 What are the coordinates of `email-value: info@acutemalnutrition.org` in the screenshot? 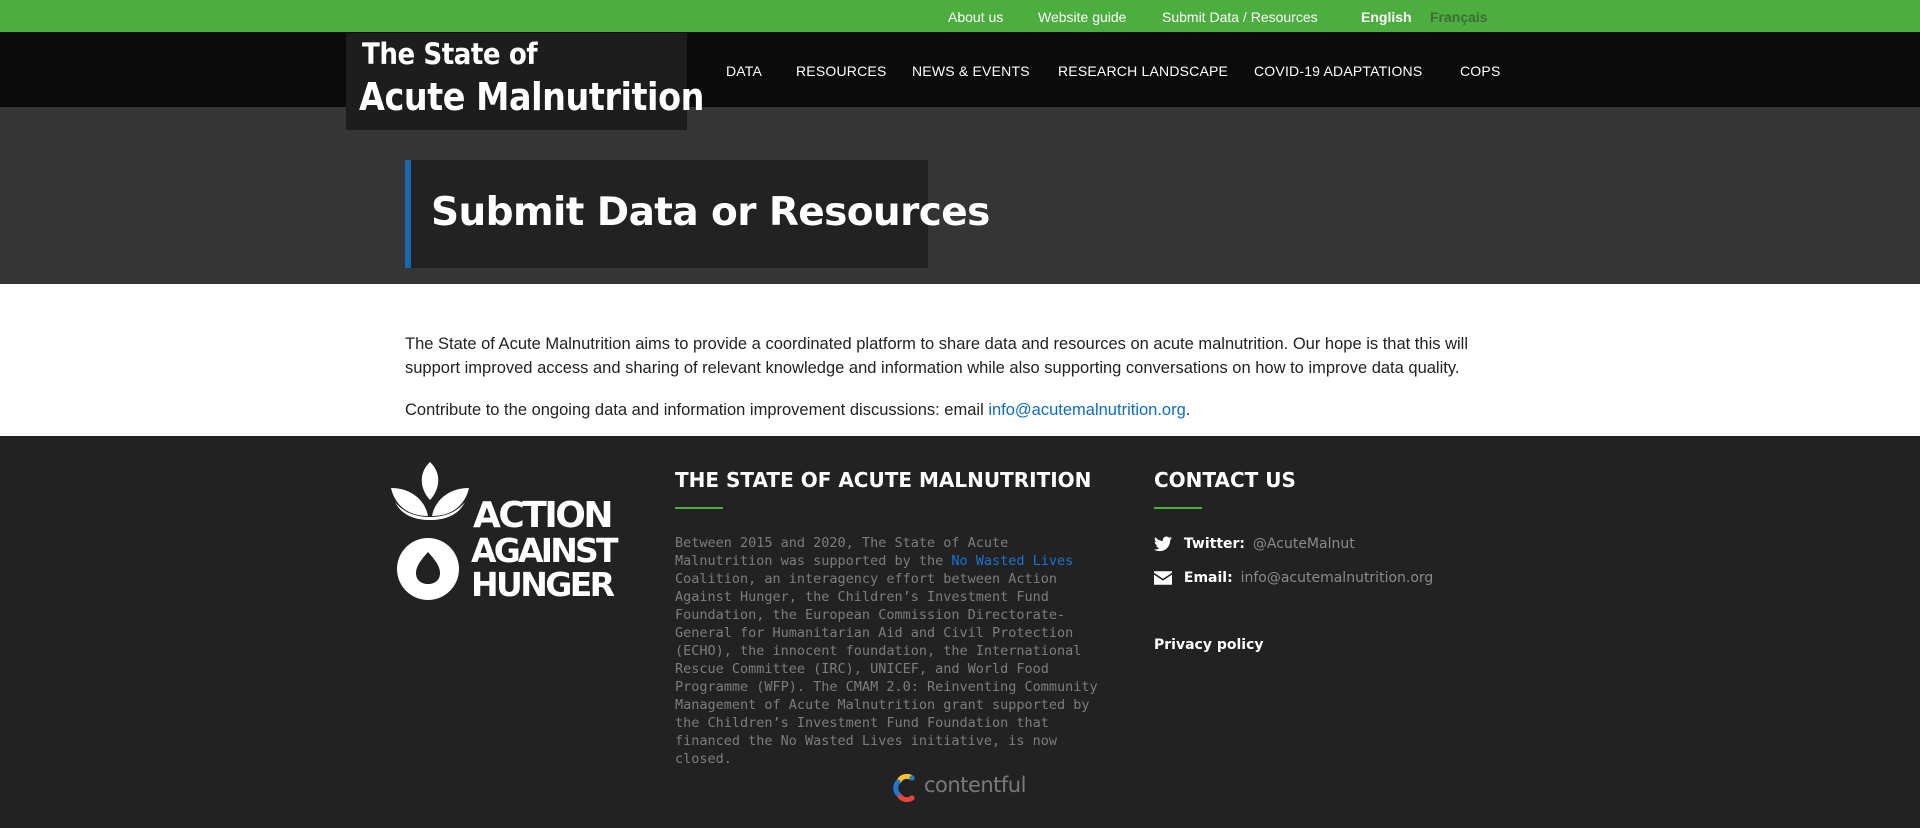 It's located at (1337, 578).